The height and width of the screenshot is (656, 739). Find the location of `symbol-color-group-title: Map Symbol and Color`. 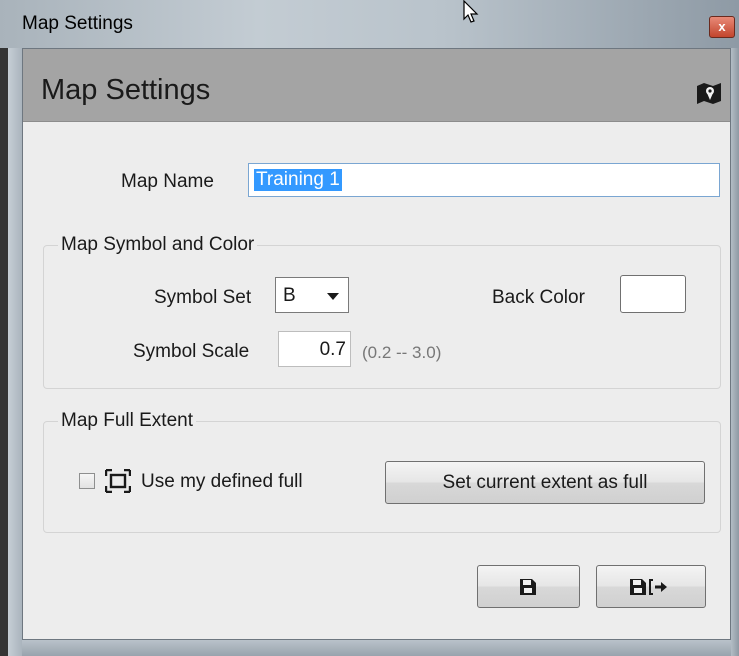

symbol-color-group-title: Map Symbol and Color is located at coordinates (158, 245).